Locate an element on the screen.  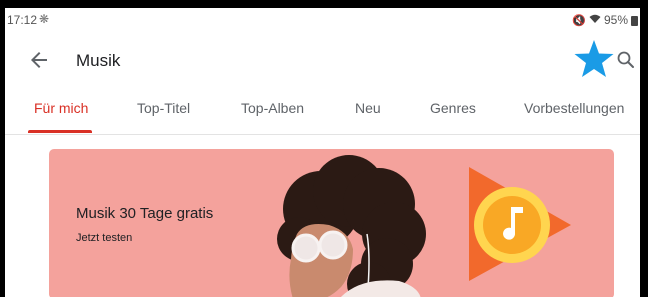
tab-genres: Genres is located at coordinates (453, 108).